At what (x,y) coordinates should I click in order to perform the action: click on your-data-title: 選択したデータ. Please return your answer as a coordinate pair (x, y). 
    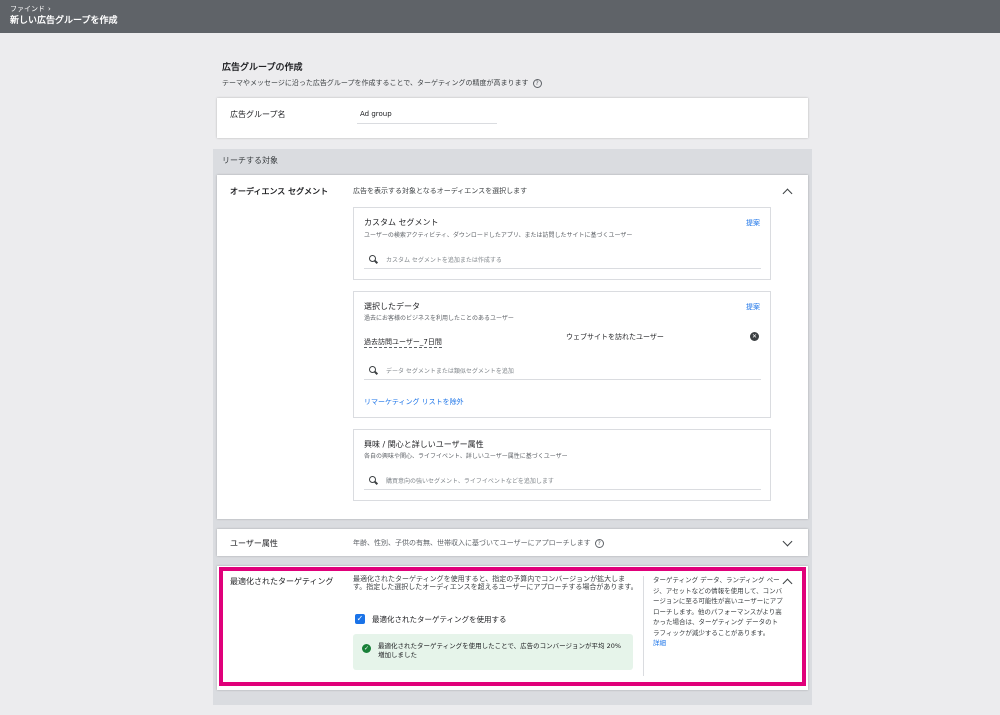
    Looking at the image, I should click on (392, 306).